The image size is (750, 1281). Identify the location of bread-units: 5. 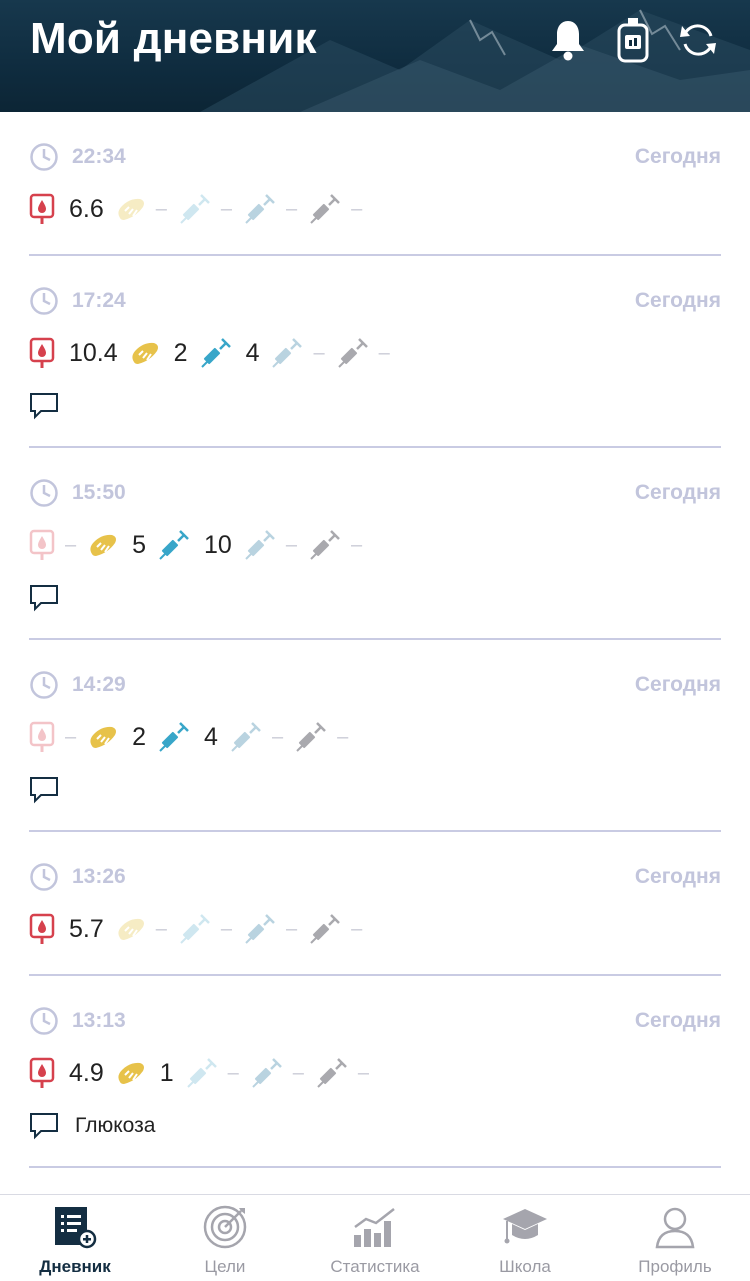
(117, 545).